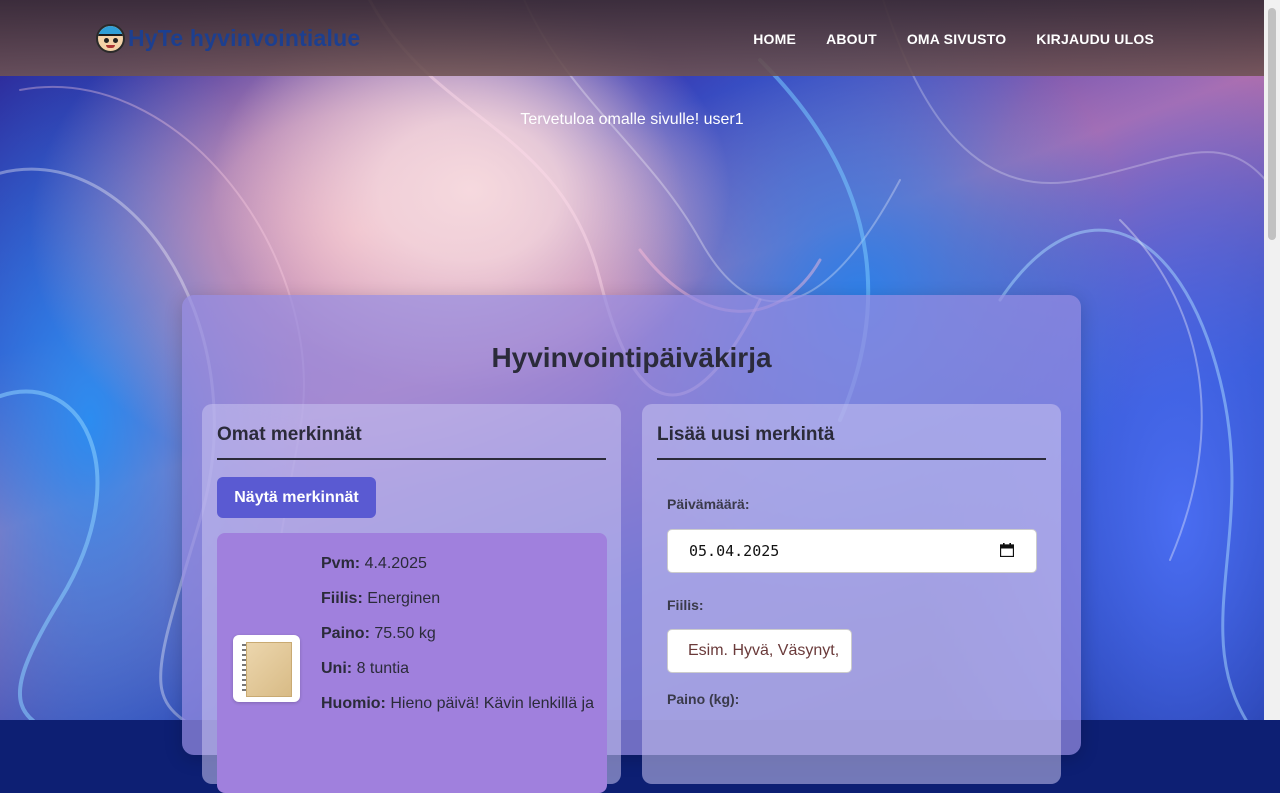 The height and width of the screenshot is (793, 1280). I want to click on welcome-message: Tervetuloa omalle sivulle! user1, so click(632, 119).